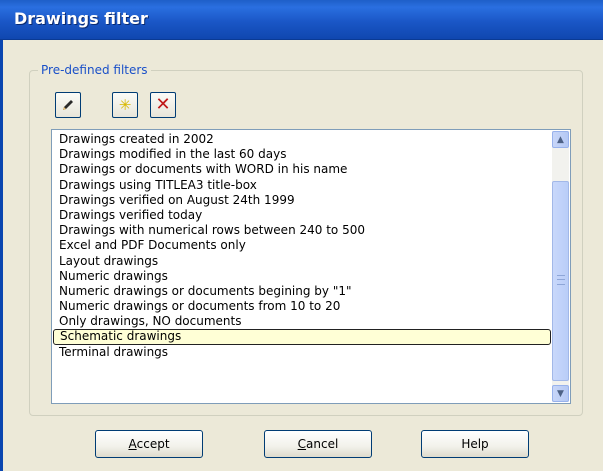  I want to click on edit-filter-button, so click(68, 105).